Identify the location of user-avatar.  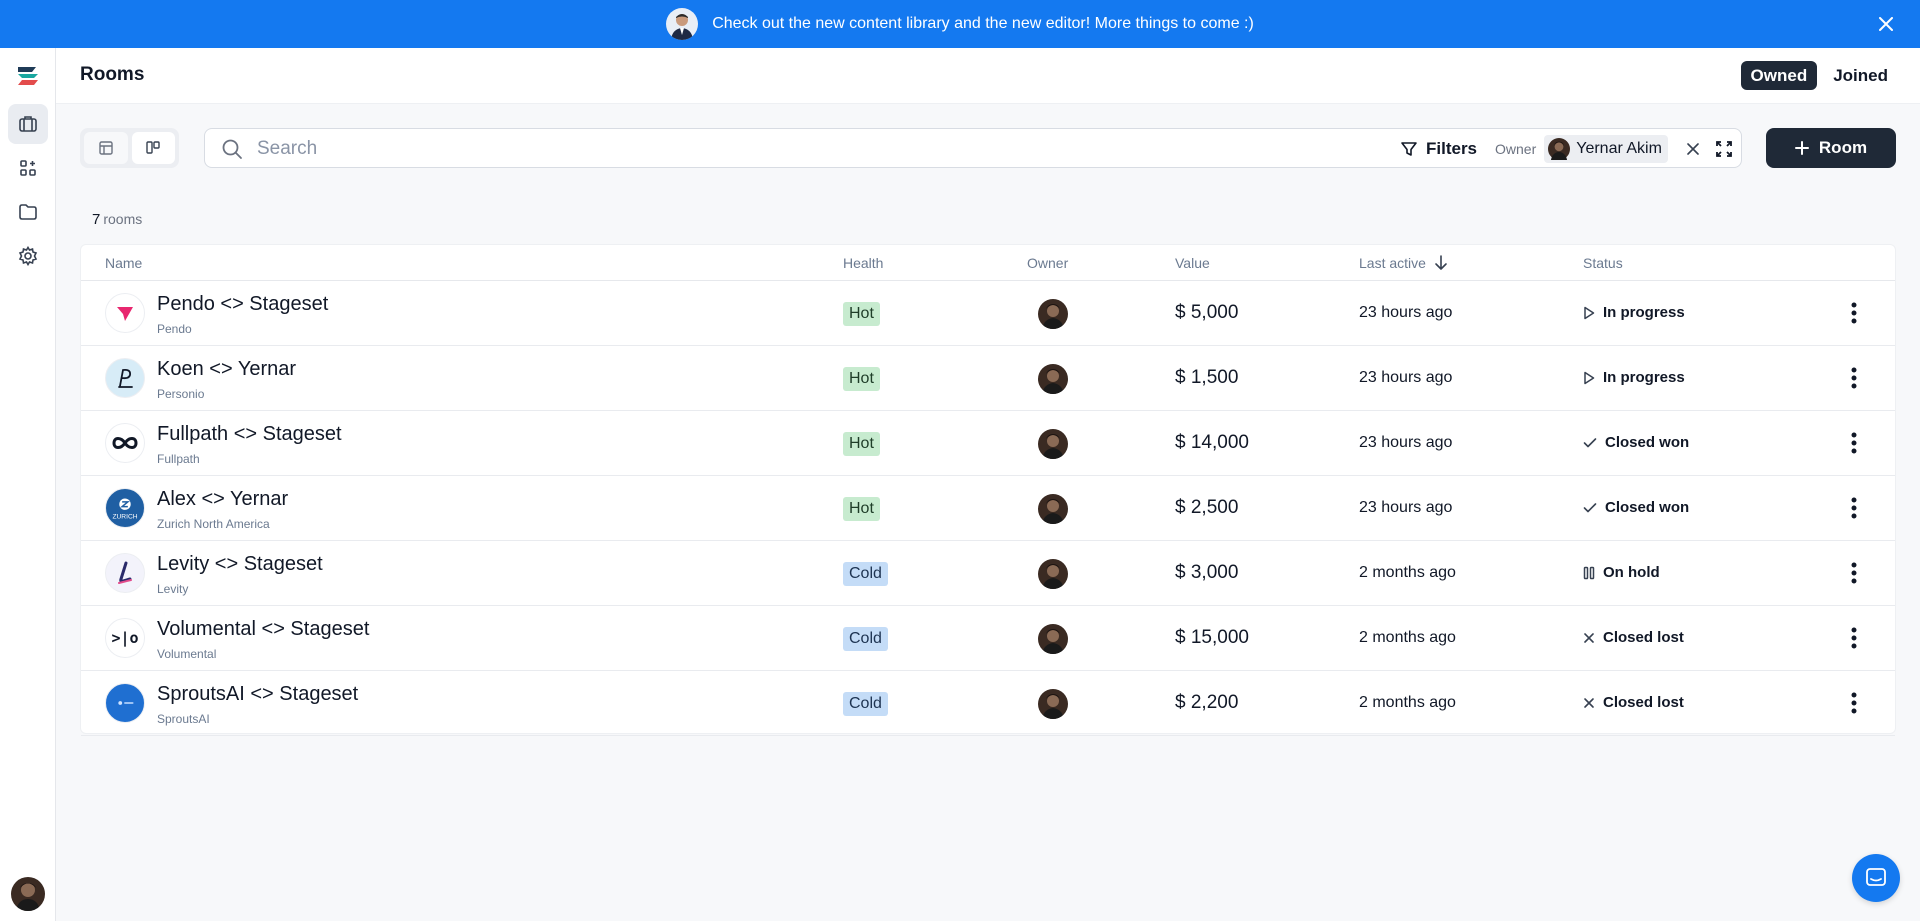
(28, 894).